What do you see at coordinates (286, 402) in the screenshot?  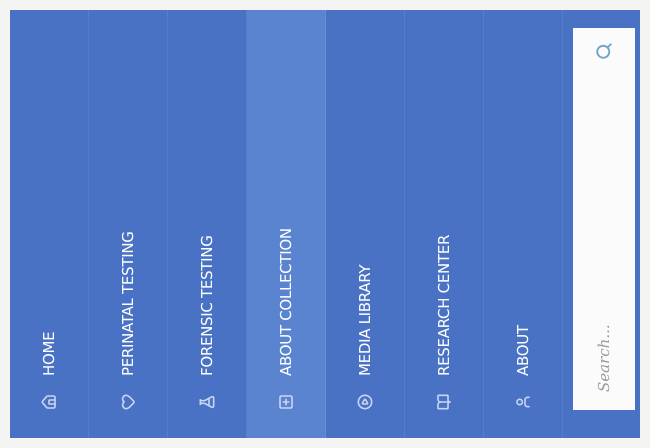 I see `plus-square-icon` at bounding box center [286, 402].